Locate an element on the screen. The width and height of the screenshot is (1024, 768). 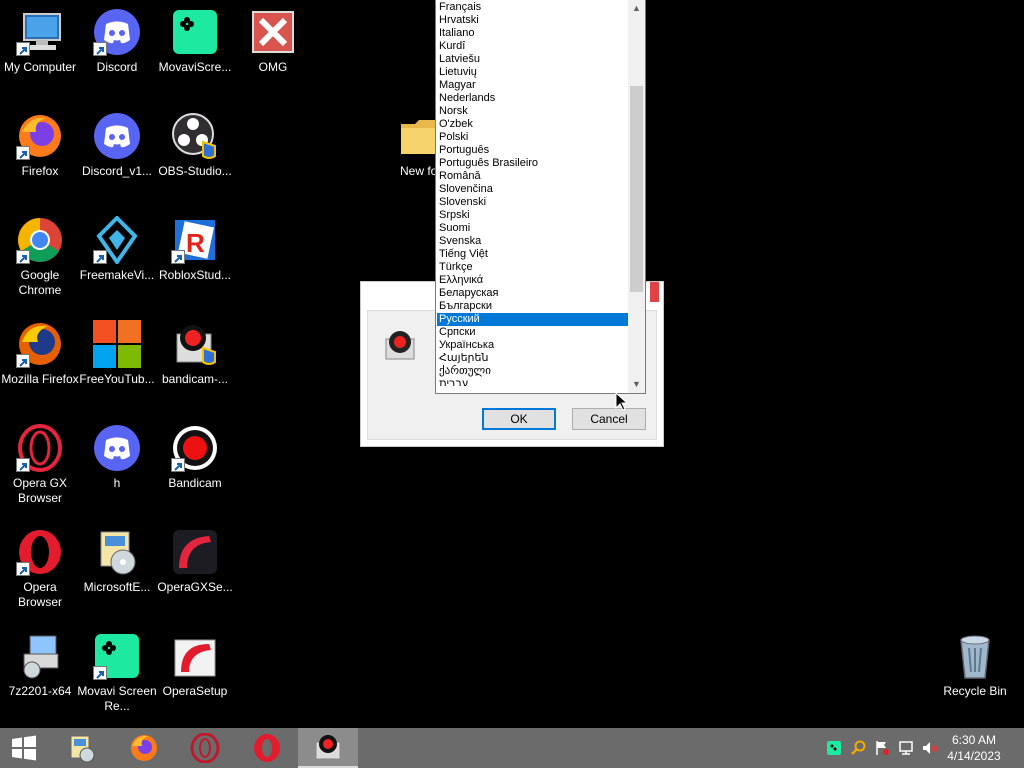
desktop-icon-recycle-bin: Recycle Bin is located at coordinates (975, 661).